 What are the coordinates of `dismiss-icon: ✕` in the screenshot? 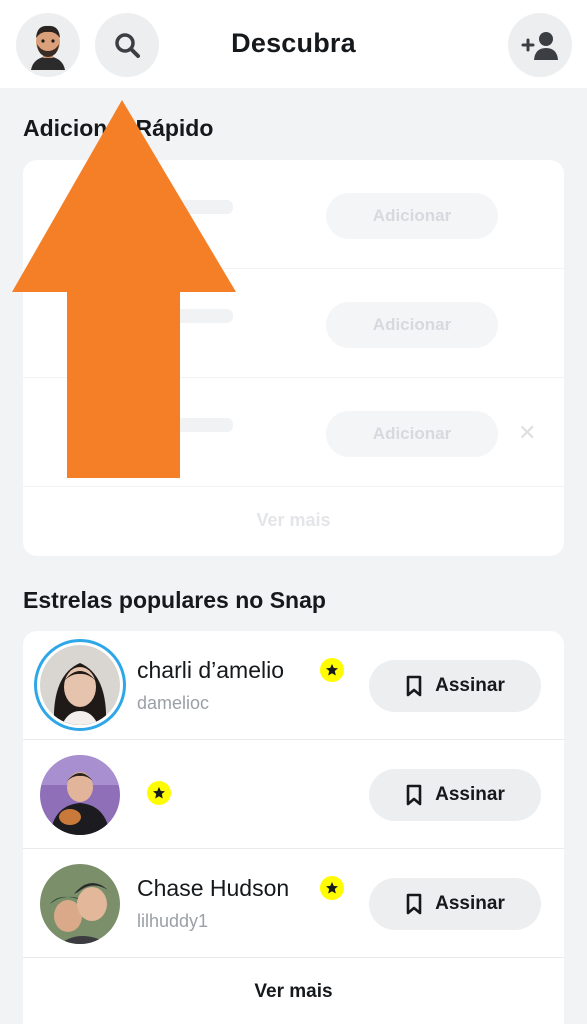 It's located at (527, 433).